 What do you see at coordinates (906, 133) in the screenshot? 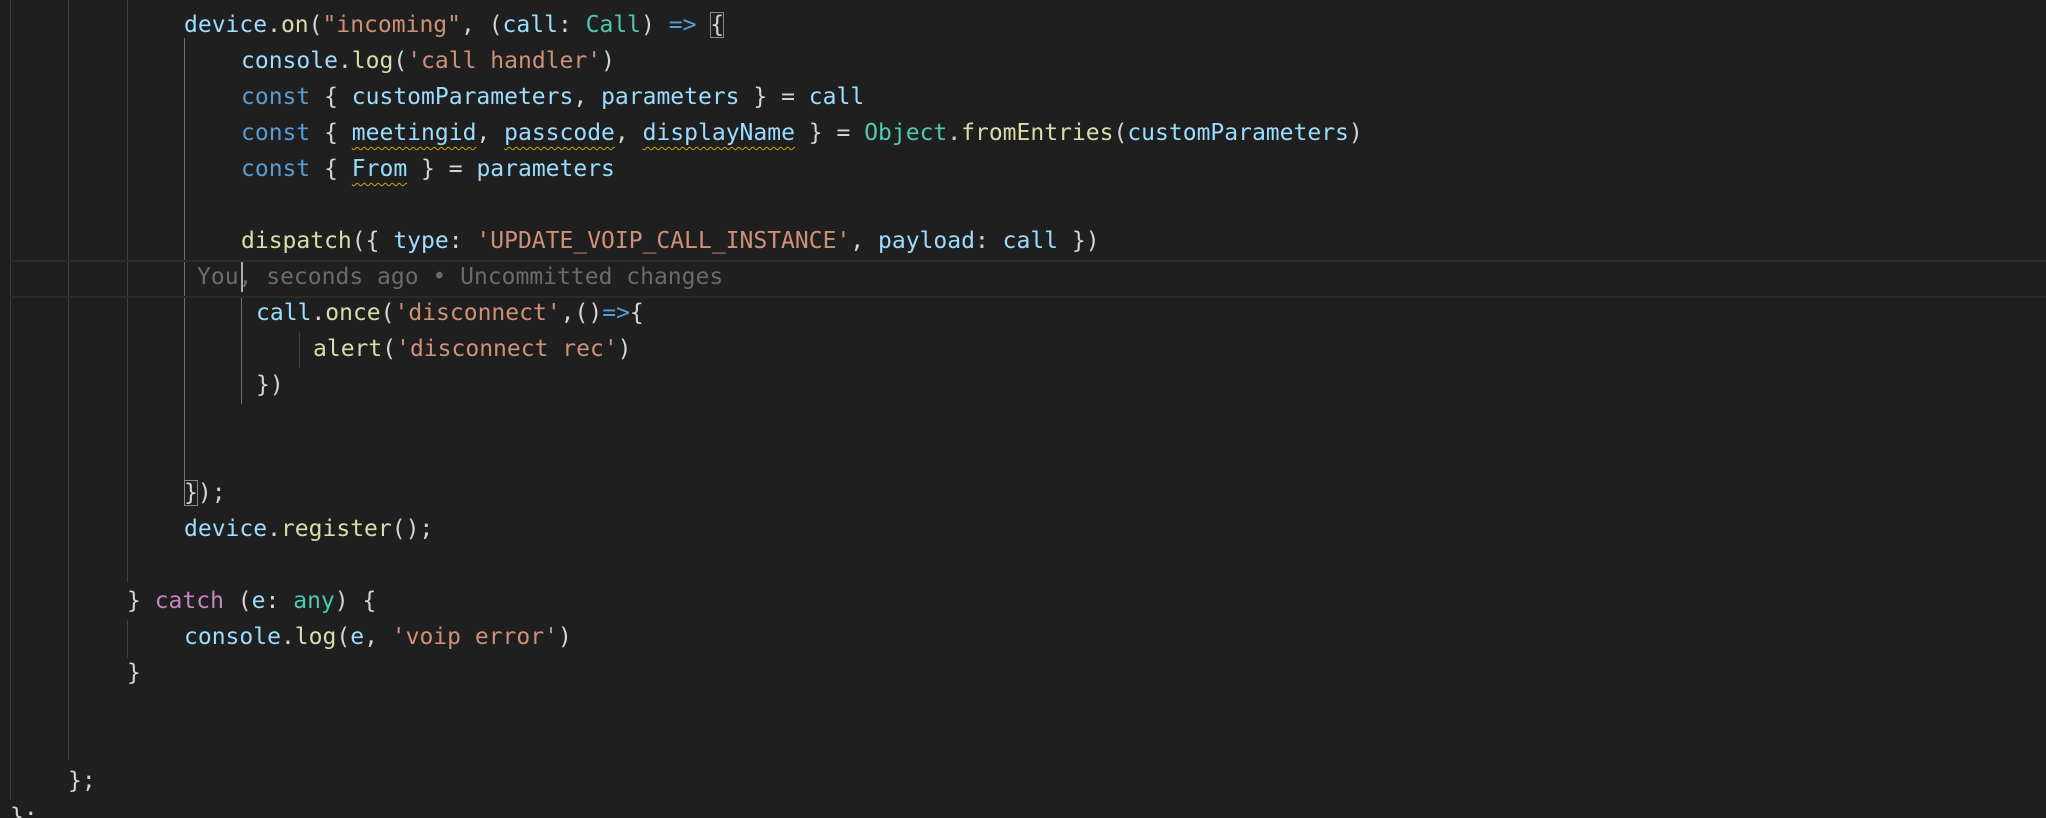
I see `token: Object` at bounding box center [906, 133].